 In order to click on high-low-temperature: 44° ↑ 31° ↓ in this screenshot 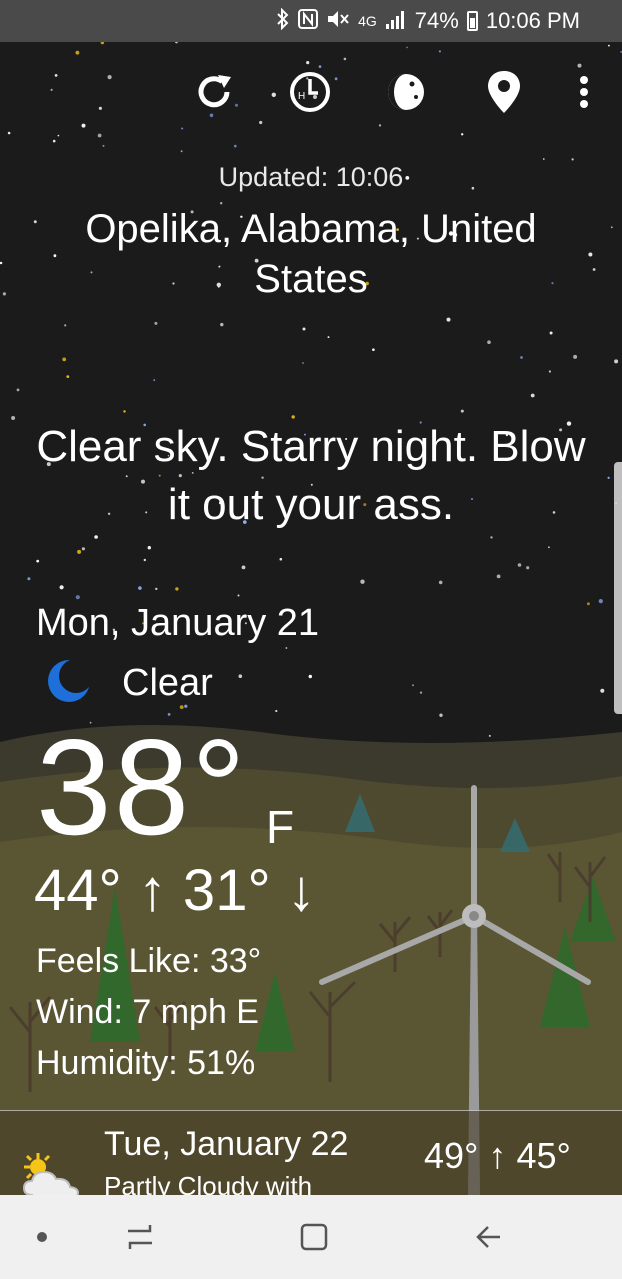, I will do `click(175, 890)`.